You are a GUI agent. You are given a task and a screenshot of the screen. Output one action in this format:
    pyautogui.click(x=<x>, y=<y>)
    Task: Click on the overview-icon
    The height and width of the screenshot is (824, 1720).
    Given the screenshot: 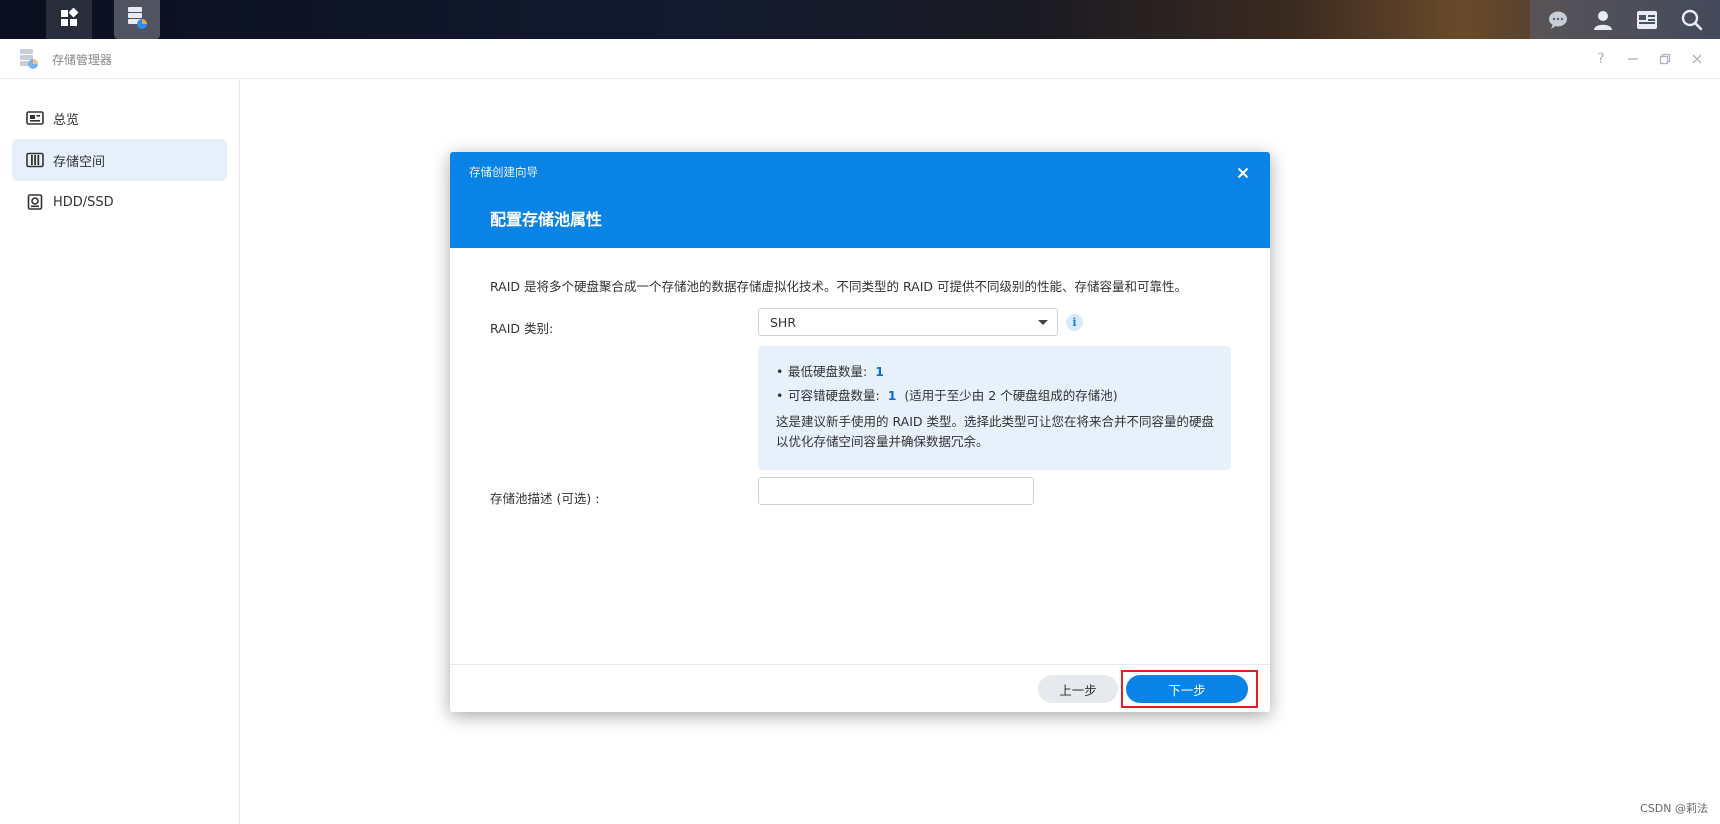 What is the action you would take?
    pyautogui.click(x=35, y=118)
    